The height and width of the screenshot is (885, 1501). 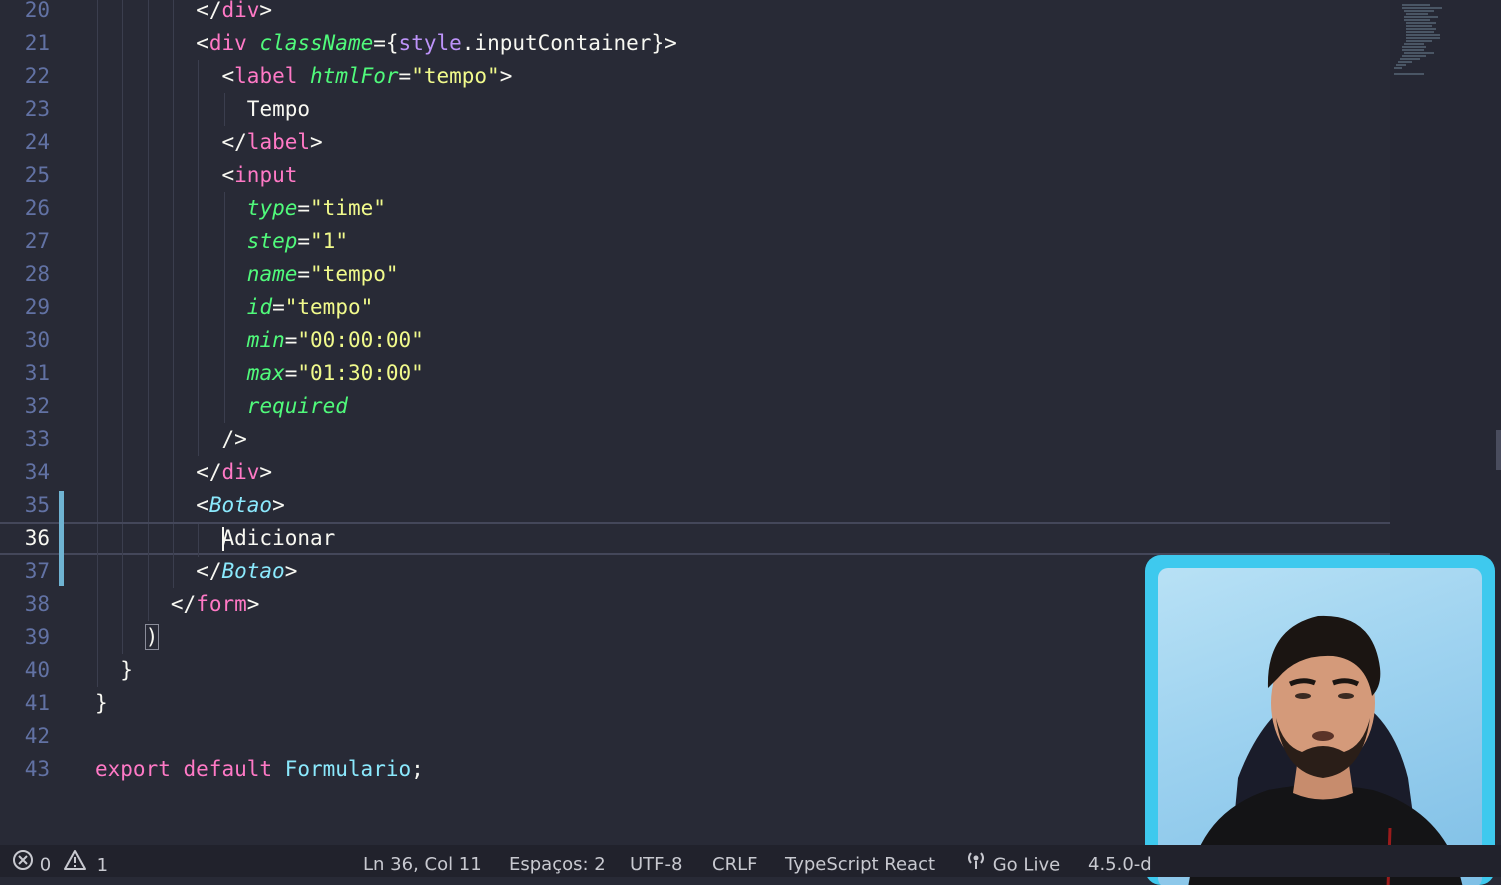 I want to click on code-line: 22 <label htmlFor="tempo">, so click(x=695, y=76).